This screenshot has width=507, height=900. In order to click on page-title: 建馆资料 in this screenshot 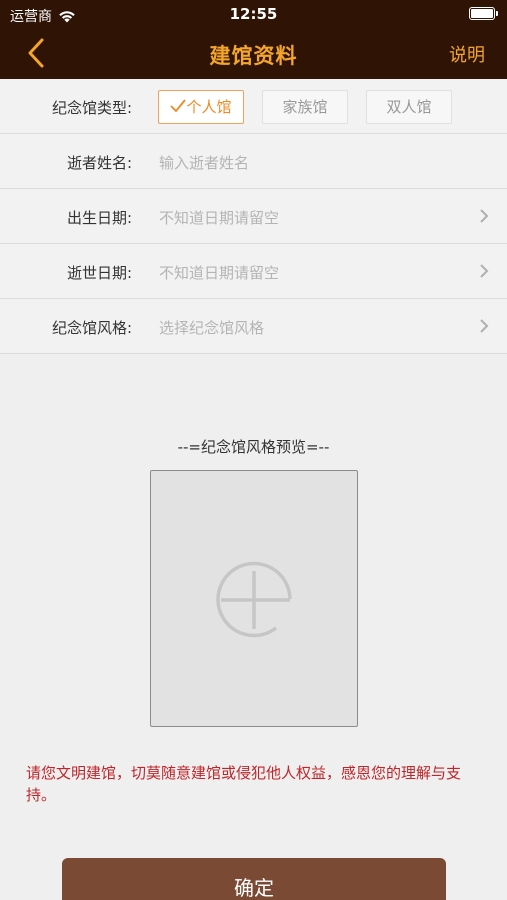, I will do `click(253, 56)`.